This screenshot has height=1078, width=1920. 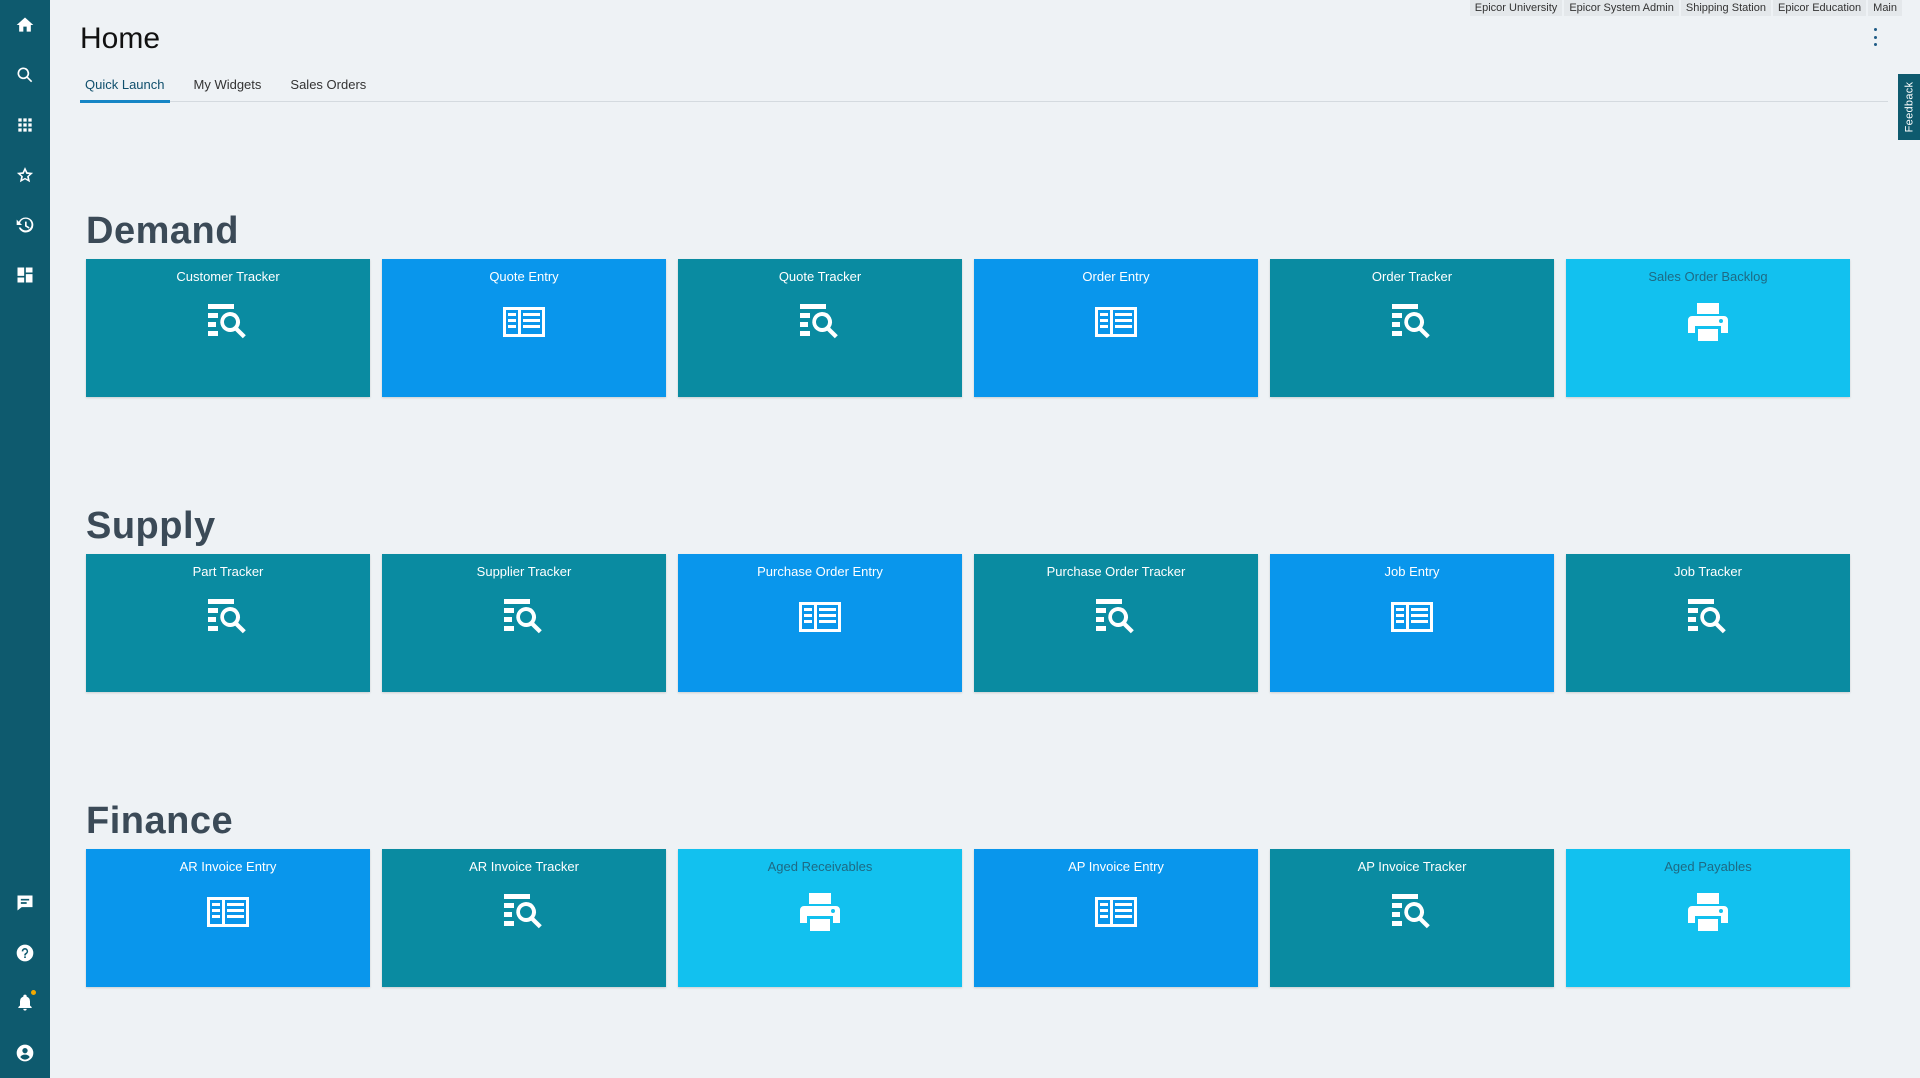 I want to click on tile-order-entry: Order Entry, so click(x=1116, y=328).